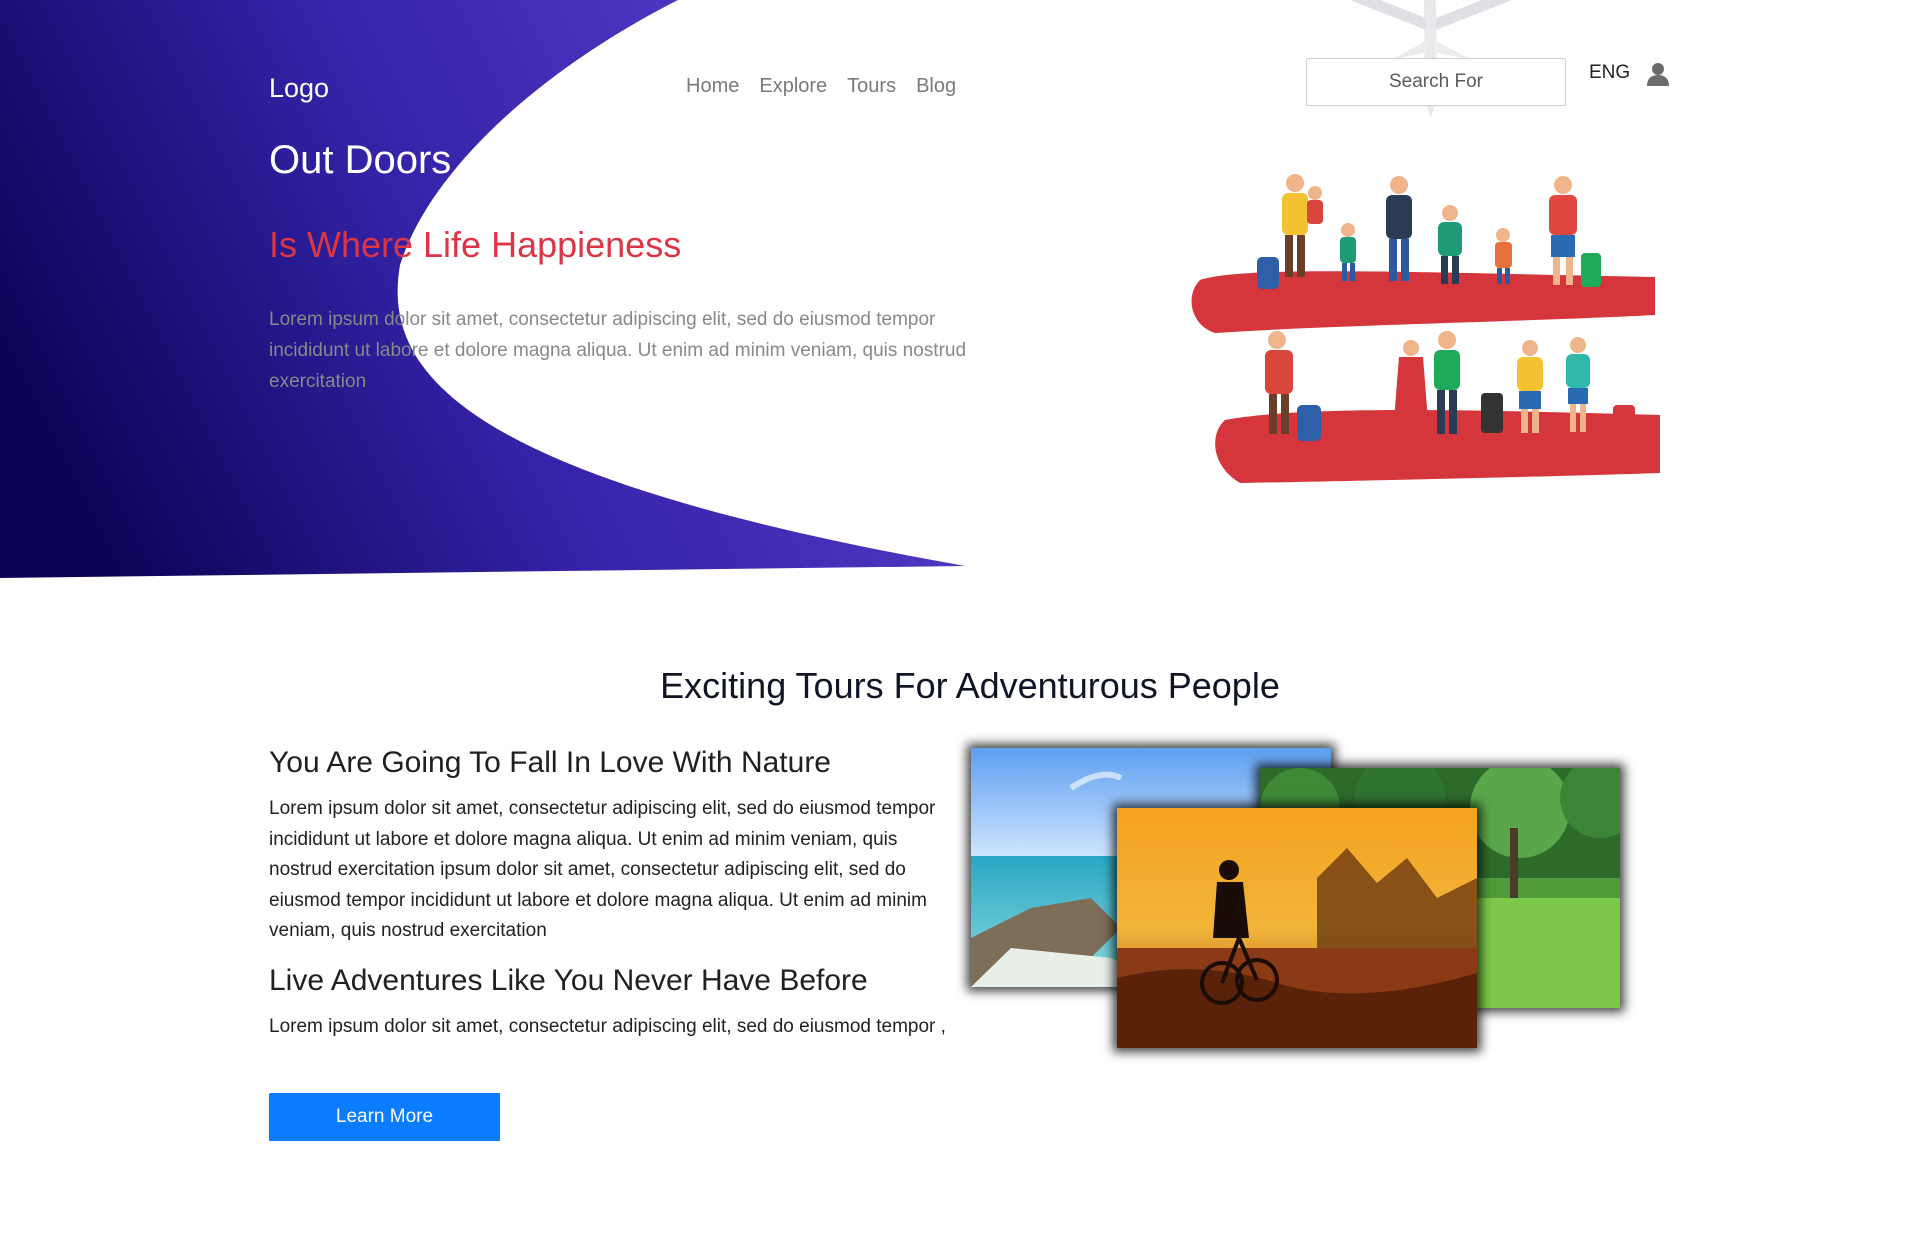 The width and height of the screenshot is (1920, 1241). What do you see at coordinates (475, 244) in the screenshot?
I see `hero-subtitle: Is Where Life Happieness` at bounding box center [475, 244].